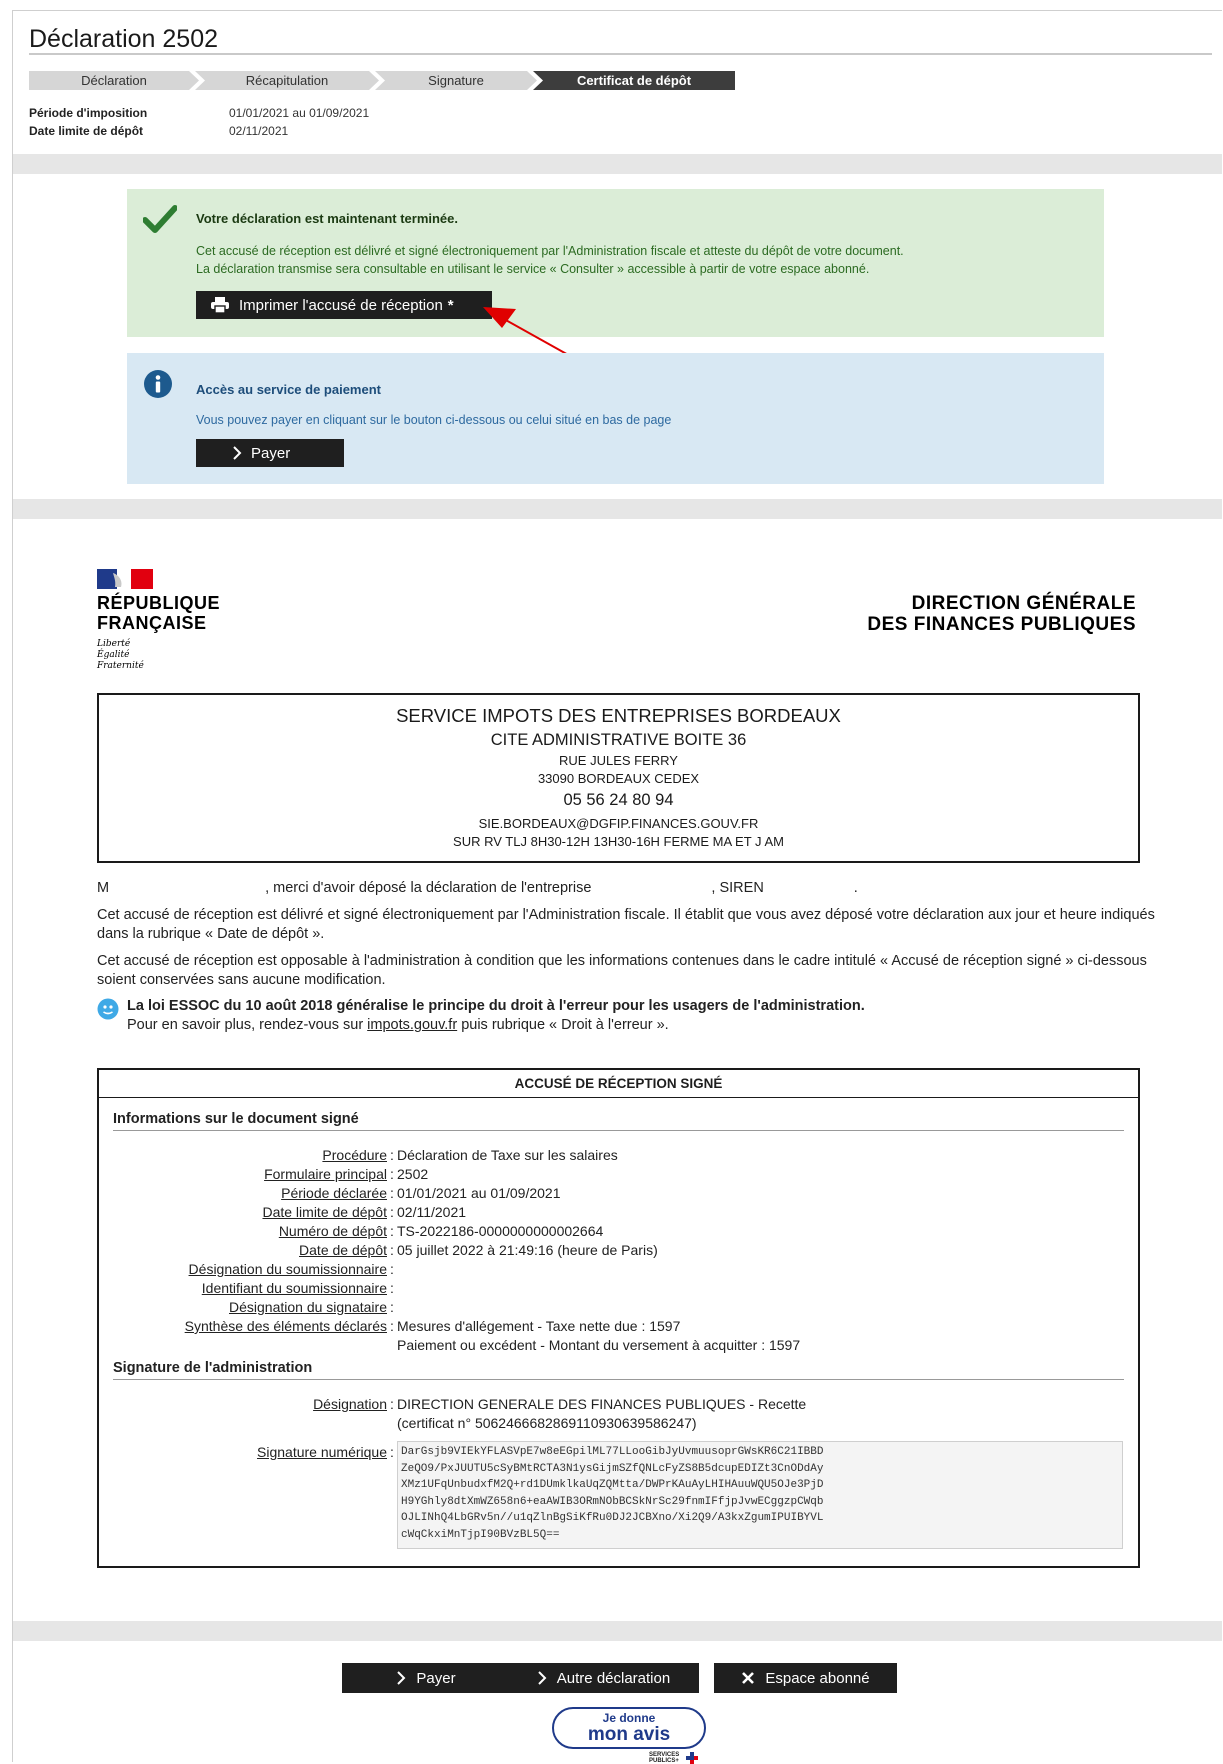  I want to click on subscriber-space-button: Espace abonné, so click(805, 1678).